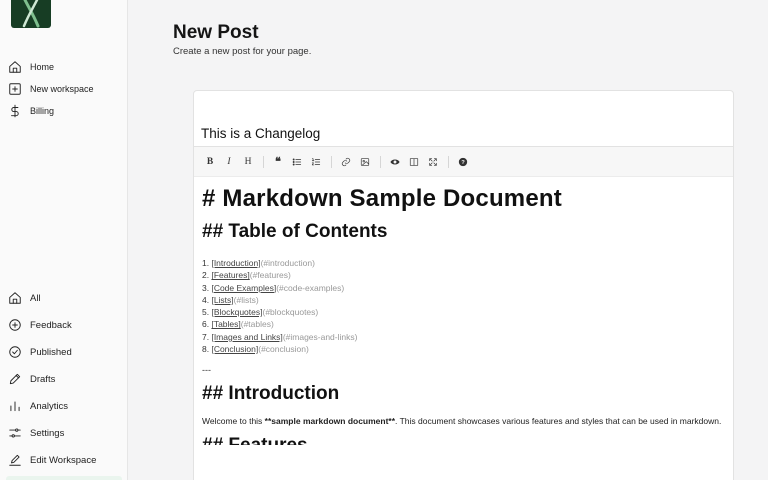  What do you see at coordinates (244, 287) in the screenshot?
I see `toc-link-text: [Code Examples]` at bounding box center [244, 287].